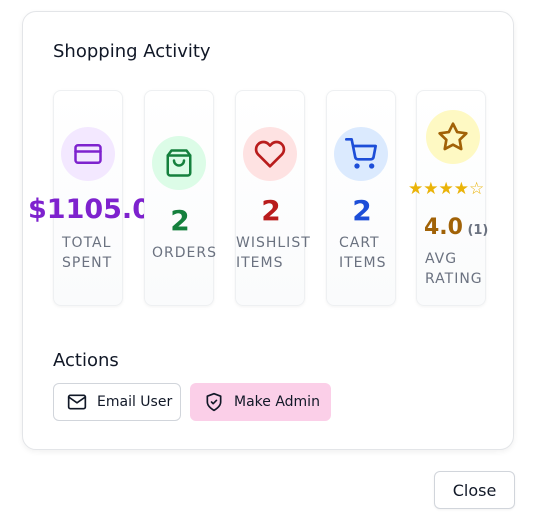 Image resolution: width=534 pixels, height=525 pixels. I want to click on email-user-button: Email User, so click(117, 402).